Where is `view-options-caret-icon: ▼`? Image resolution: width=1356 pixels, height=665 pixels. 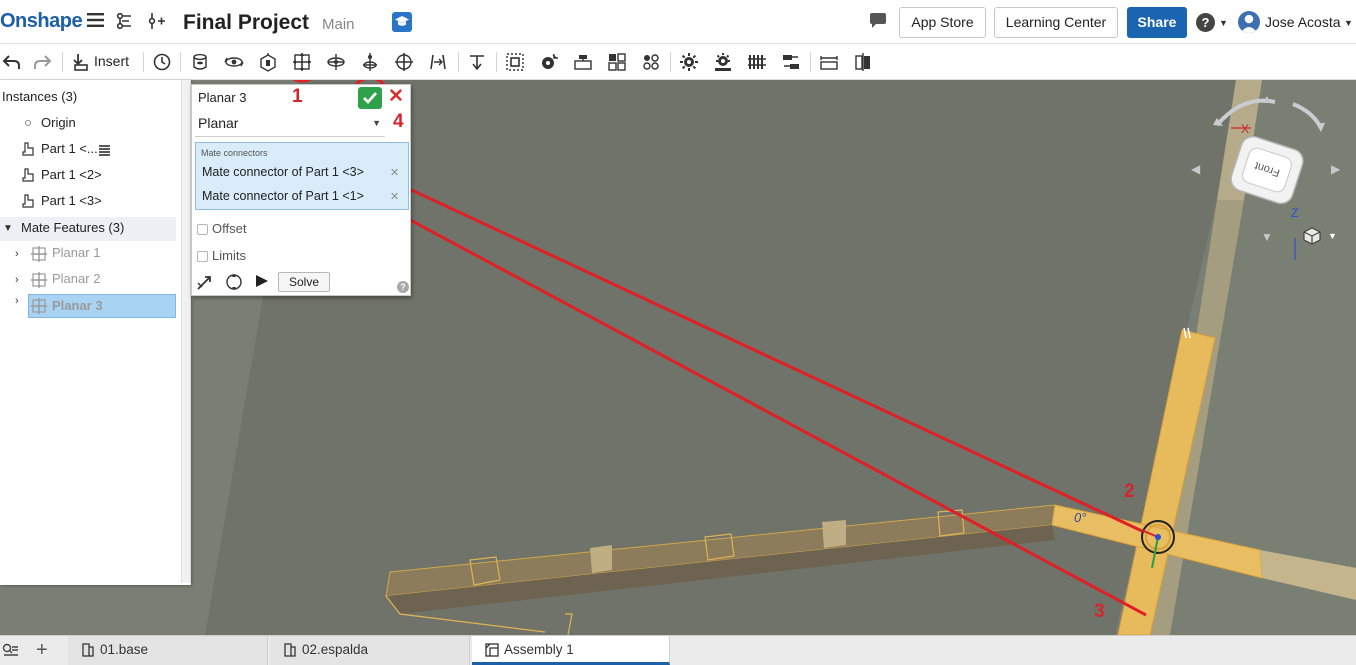
view-options-caret-icon: ▼ is located at coordinates (1332, 236).